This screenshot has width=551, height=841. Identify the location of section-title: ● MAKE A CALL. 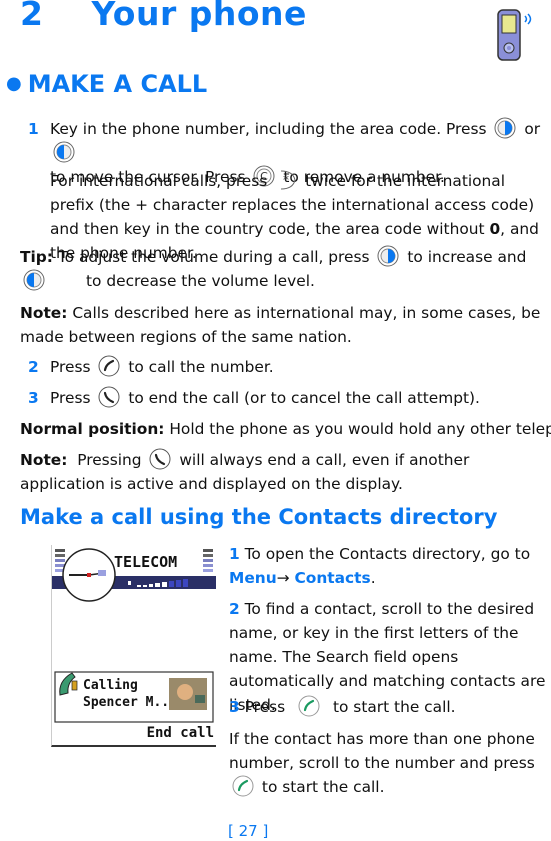
(107, 84).